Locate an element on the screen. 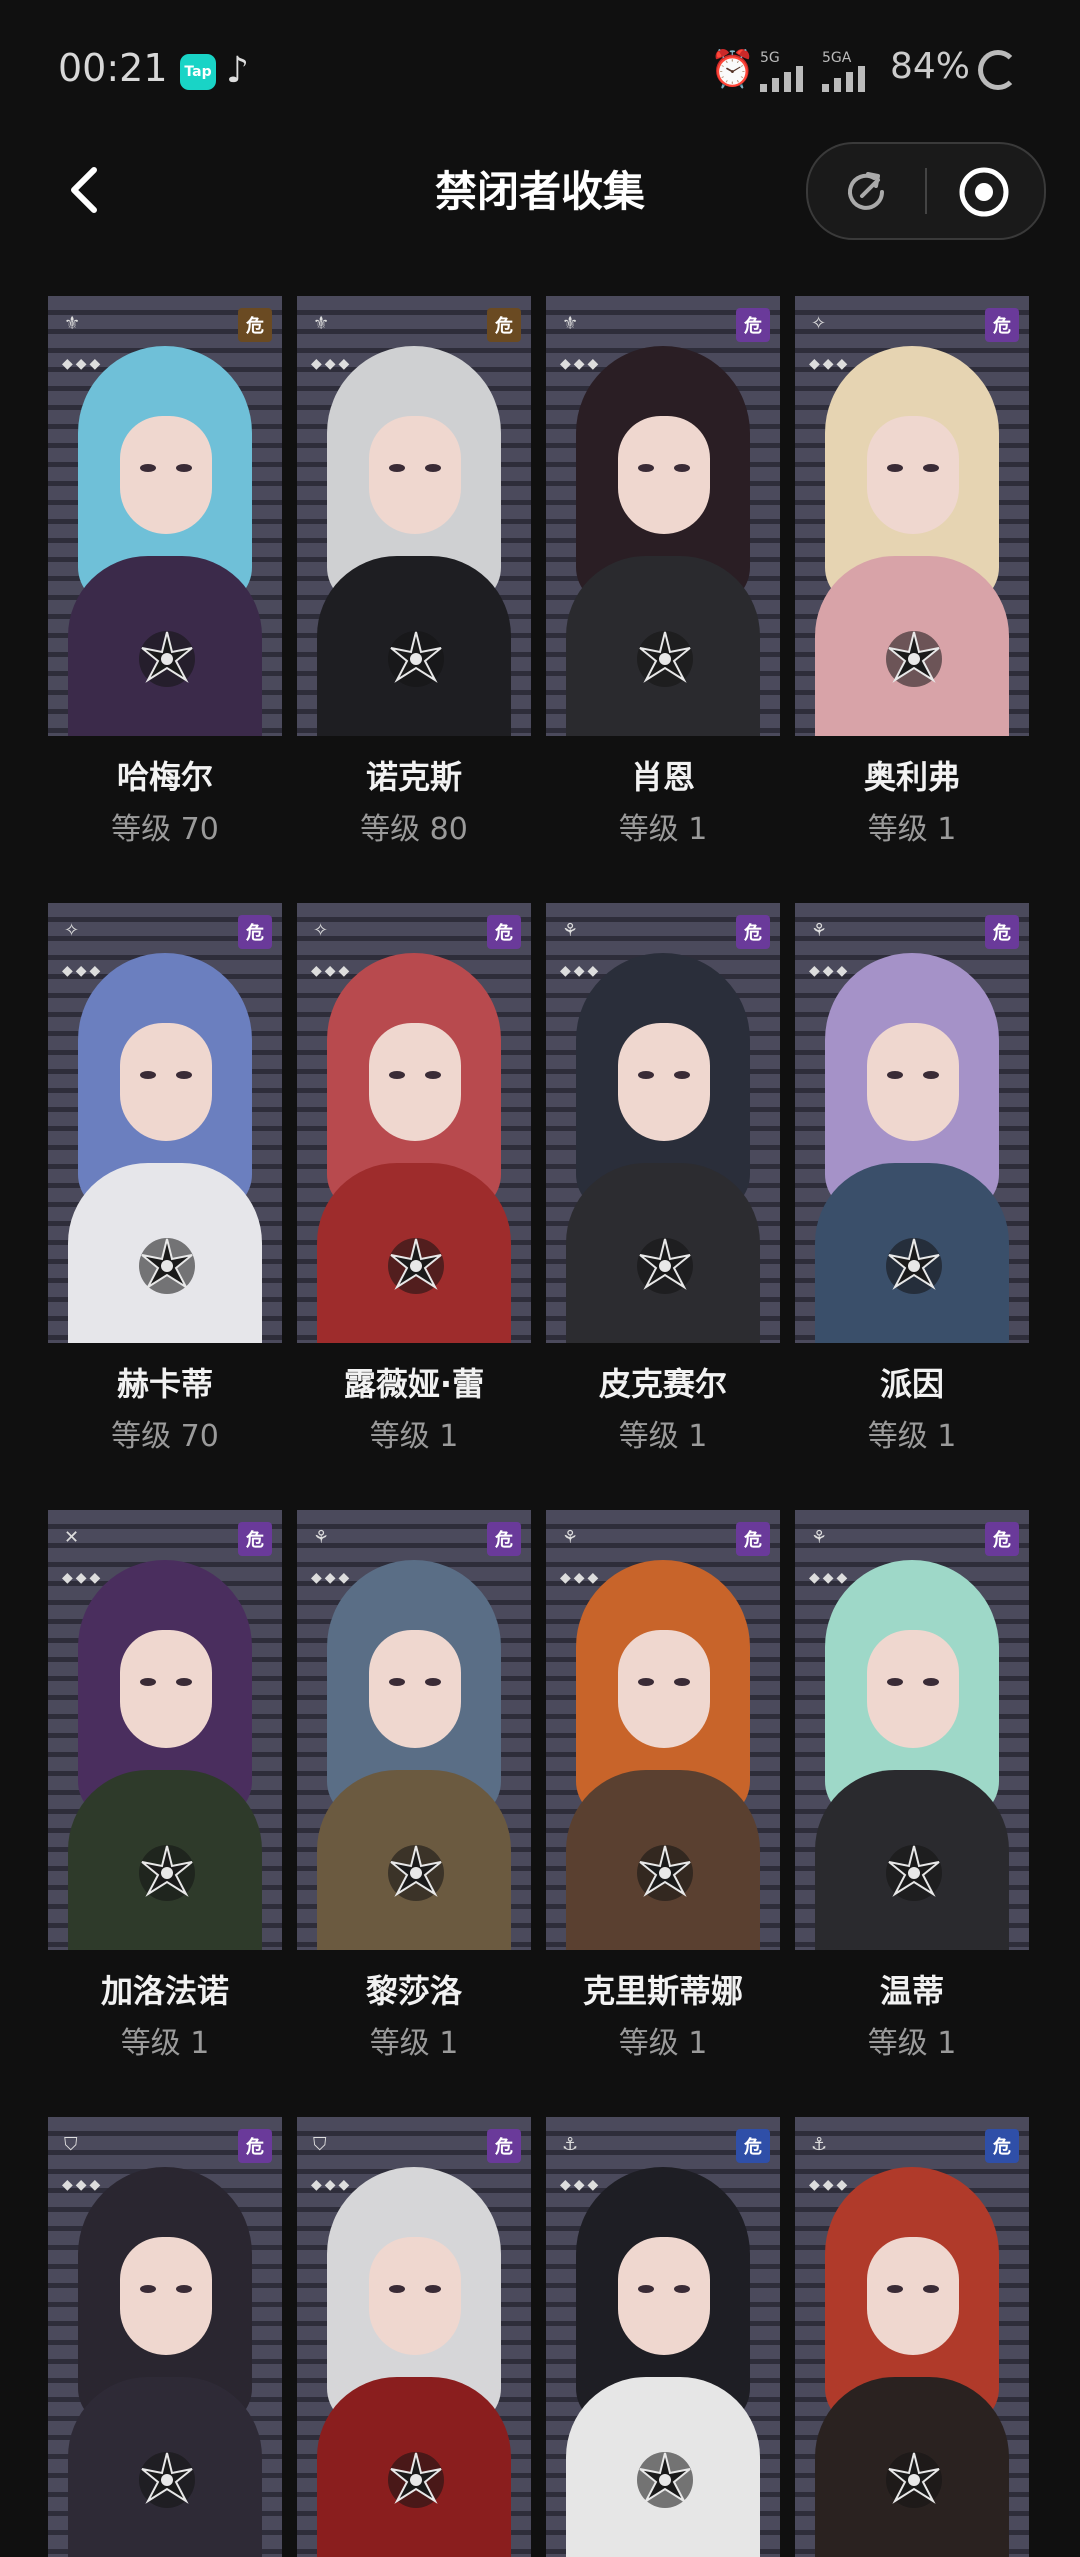 The height and width of the screenshot is (2557, 1080). character-portrait: ⛉ ◆◆◆ 危 is located at coordinates (414, 2337).